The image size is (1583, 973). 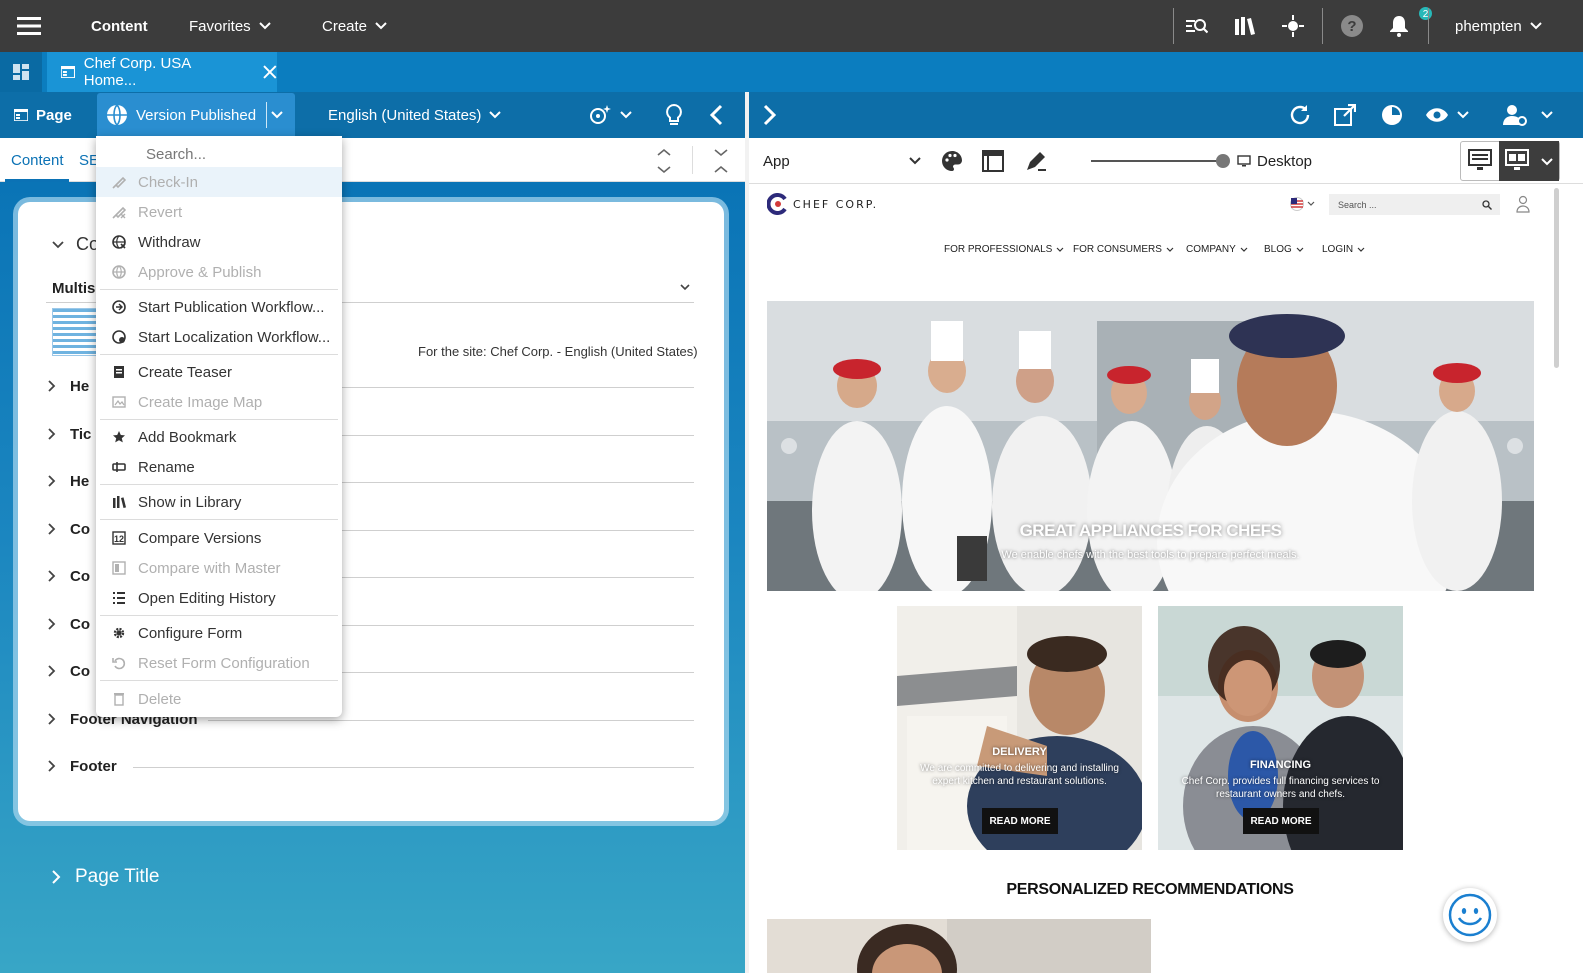 I want to click on search-icon, so click(x=1487, y=205).